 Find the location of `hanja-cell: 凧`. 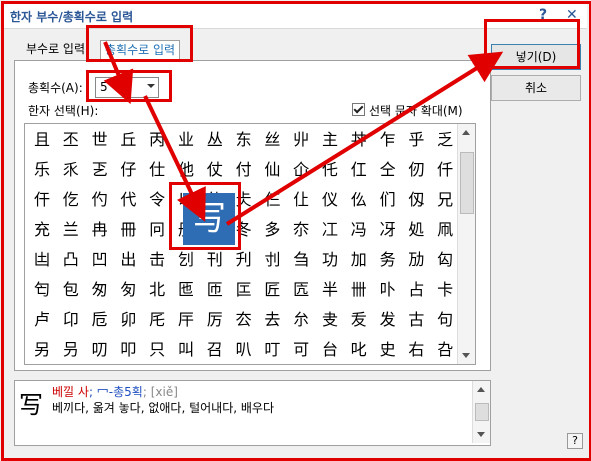

hanja-cell: 凧 is located at coordinates (445, 230).